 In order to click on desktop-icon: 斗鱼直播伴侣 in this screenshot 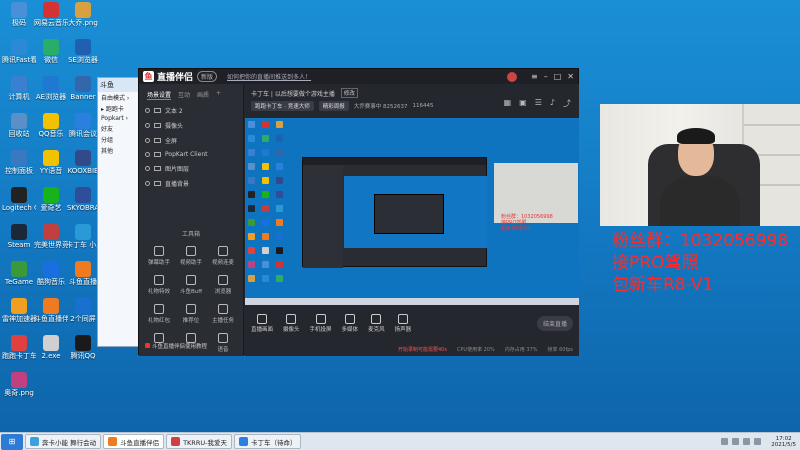, I will do `click(51, 310)`.